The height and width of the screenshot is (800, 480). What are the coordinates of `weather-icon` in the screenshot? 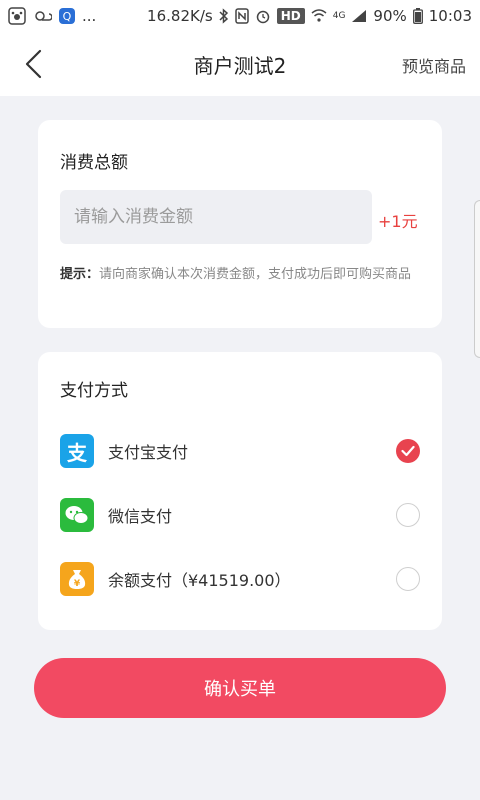 It's located at (42, 16).